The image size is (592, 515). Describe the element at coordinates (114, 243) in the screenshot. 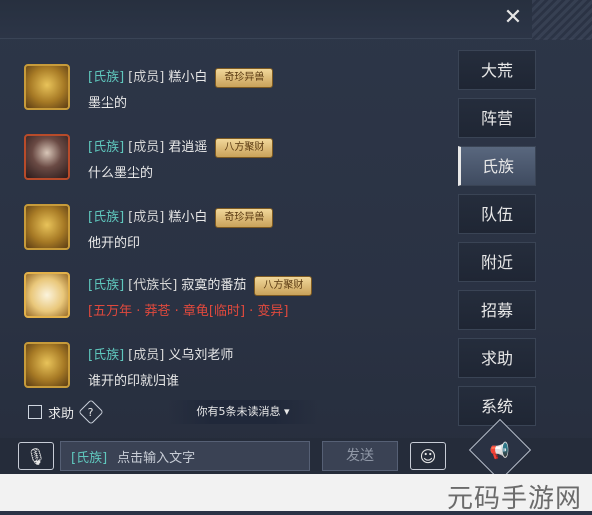

I see `message-text: 他开的印` at that location.